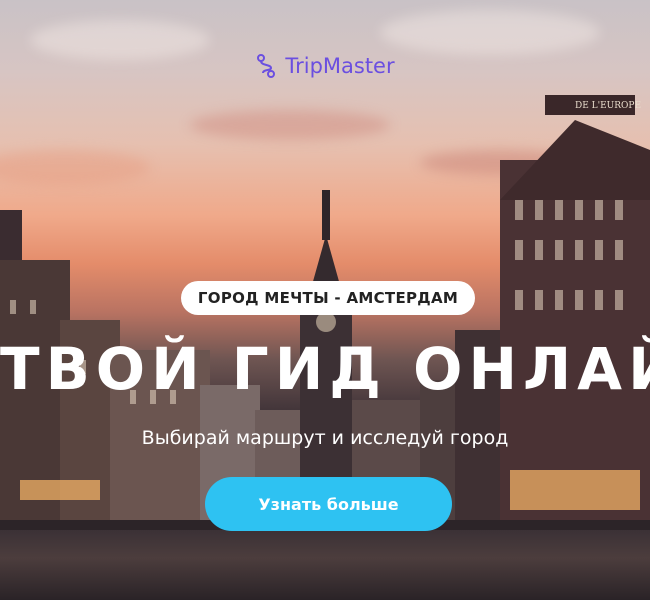  What do you see at coordinates (340, 66) in the screenshot?
I see `brand-name: TripMaster` at bounding box center [340, 66].